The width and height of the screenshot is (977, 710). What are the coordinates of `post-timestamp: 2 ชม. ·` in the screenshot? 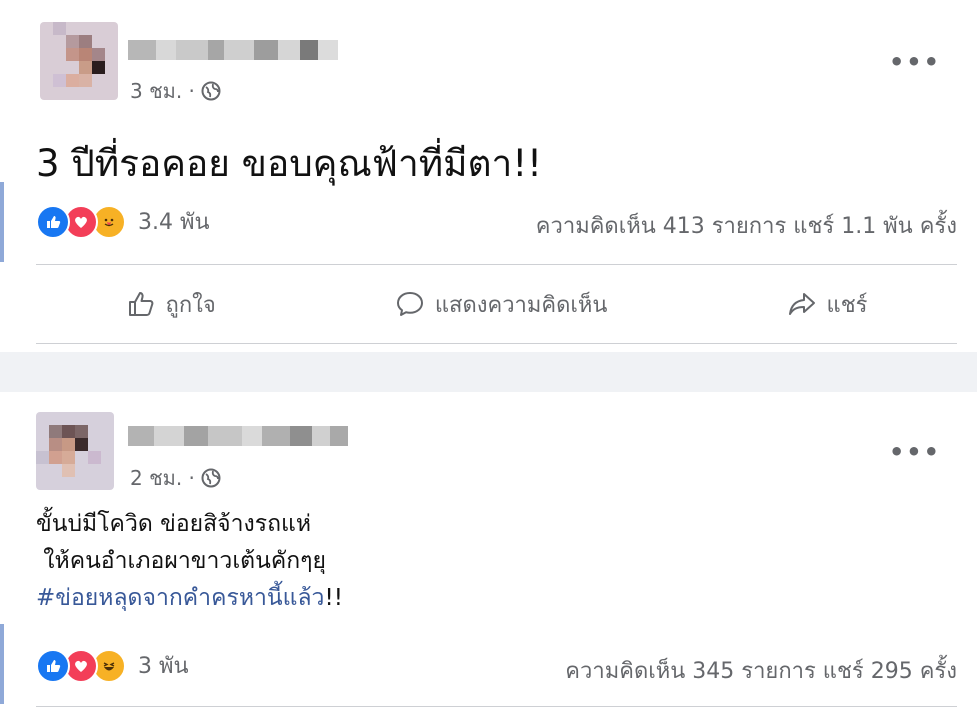 It's located at (175, 478).